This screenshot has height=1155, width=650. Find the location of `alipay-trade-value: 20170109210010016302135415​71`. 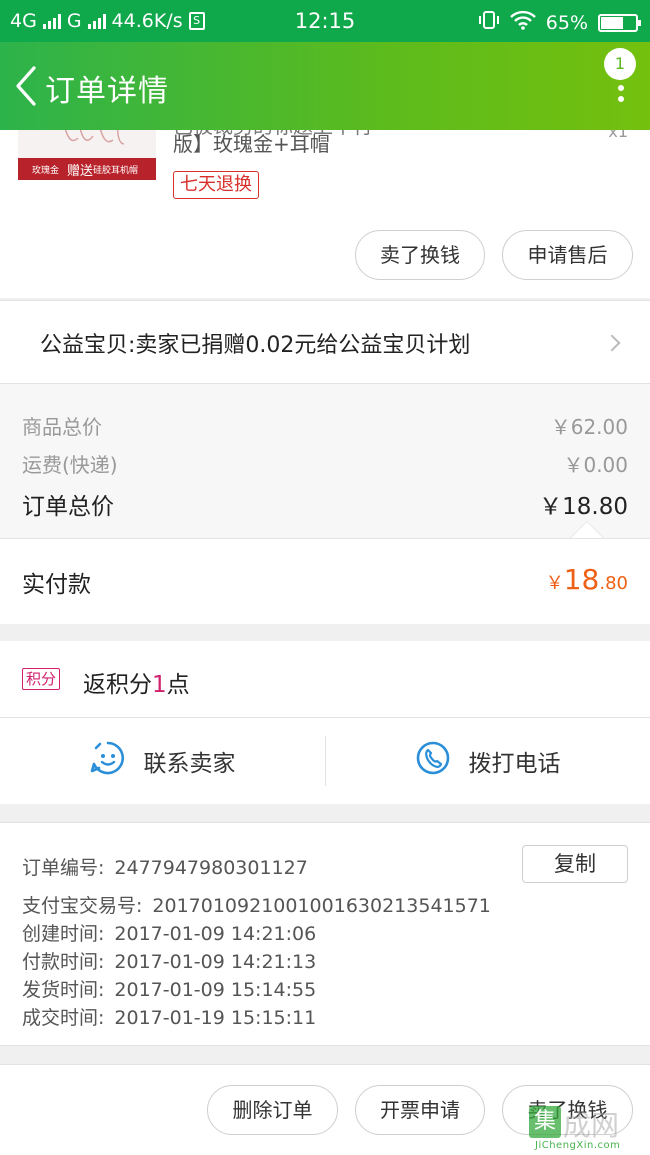

alipay-trade-value: 20170109210010016302135415​71 is located at coordinates (321, 906).